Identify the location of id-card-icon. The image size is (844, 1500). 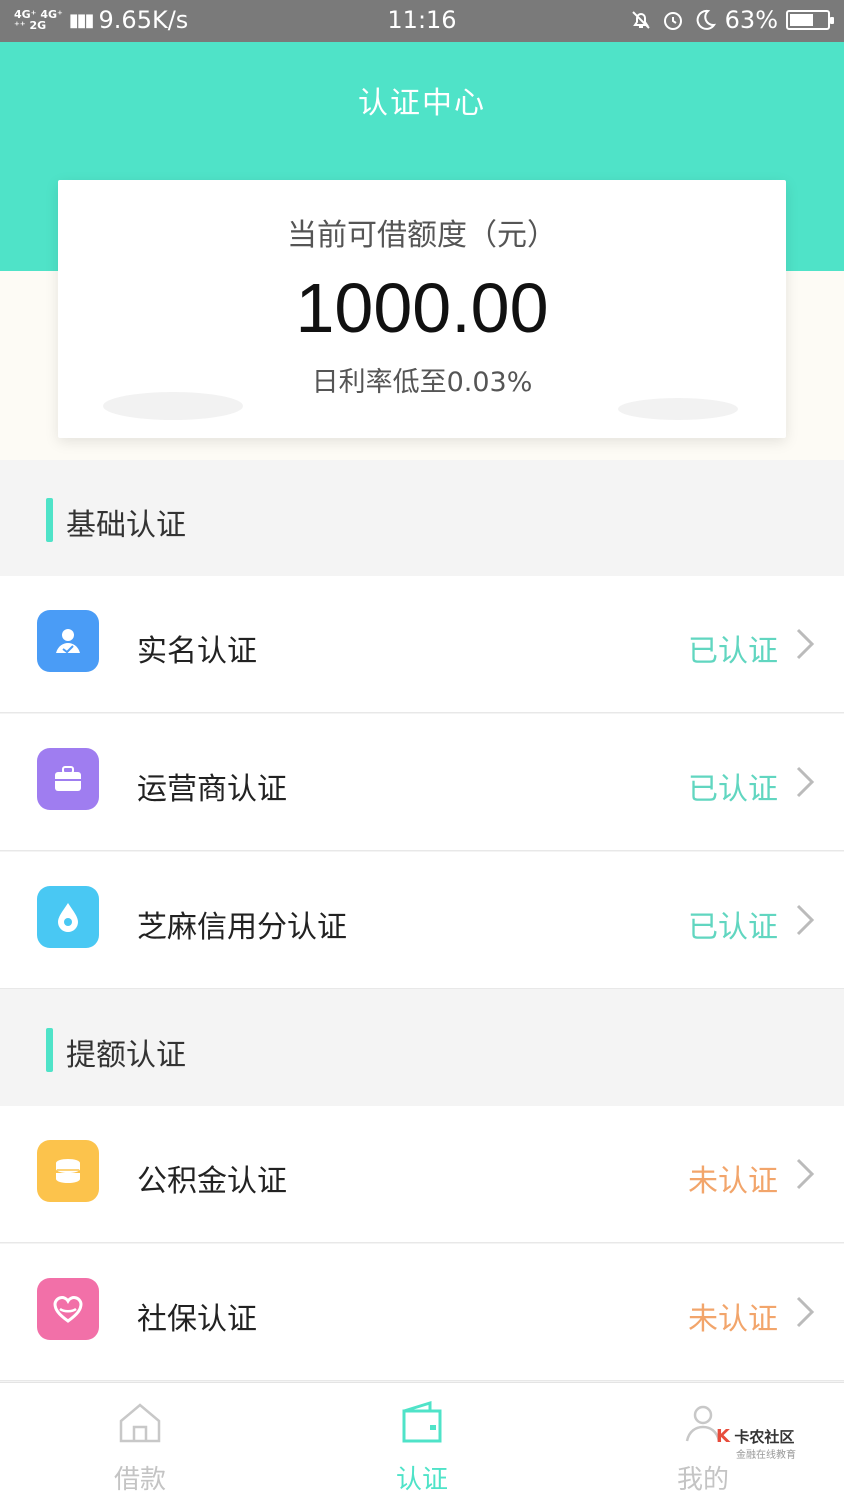
(68, 641).